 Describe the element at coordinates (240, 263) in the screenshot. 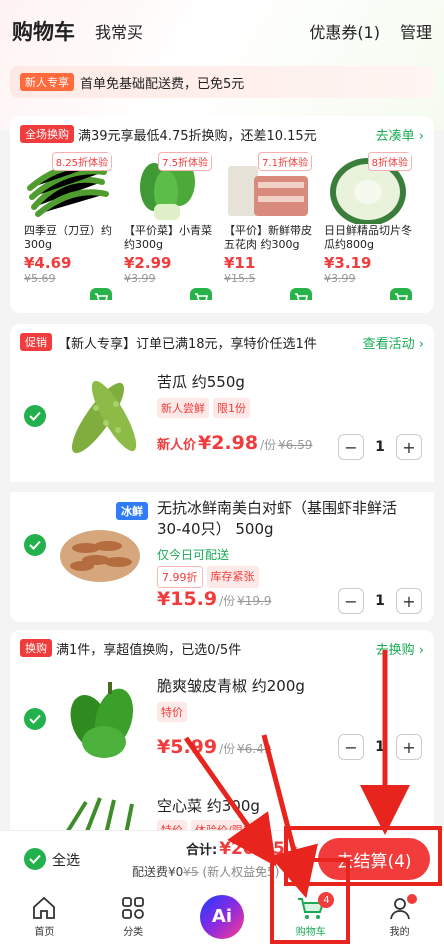

I see `swap-item-price: ¥11` at that location.